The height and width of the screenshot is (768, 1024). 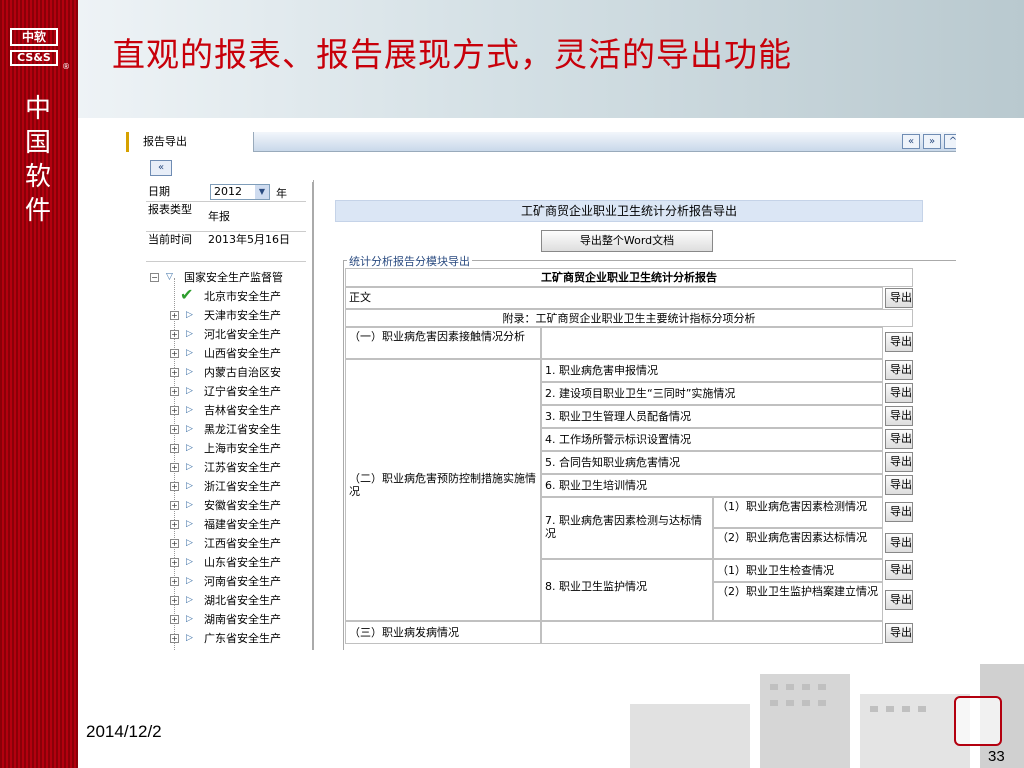 I want to click on empty-cell, so click(x=712, y=632).